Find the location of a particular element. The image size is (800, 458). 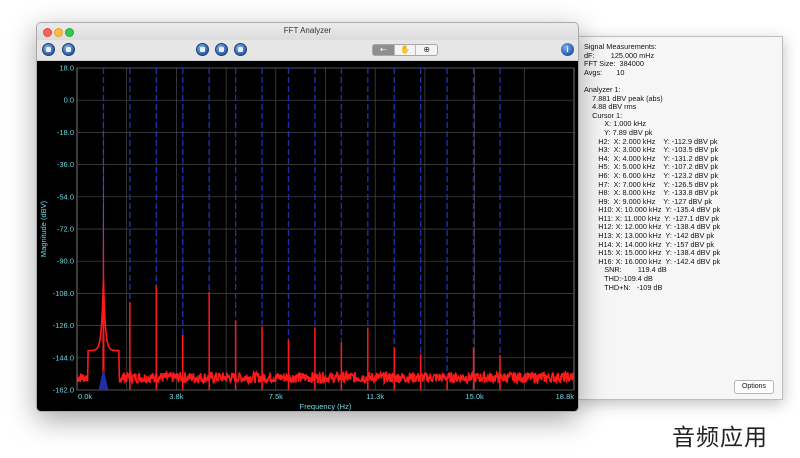

arrow-icon: ⇠ is located at coordinates (384, 50).